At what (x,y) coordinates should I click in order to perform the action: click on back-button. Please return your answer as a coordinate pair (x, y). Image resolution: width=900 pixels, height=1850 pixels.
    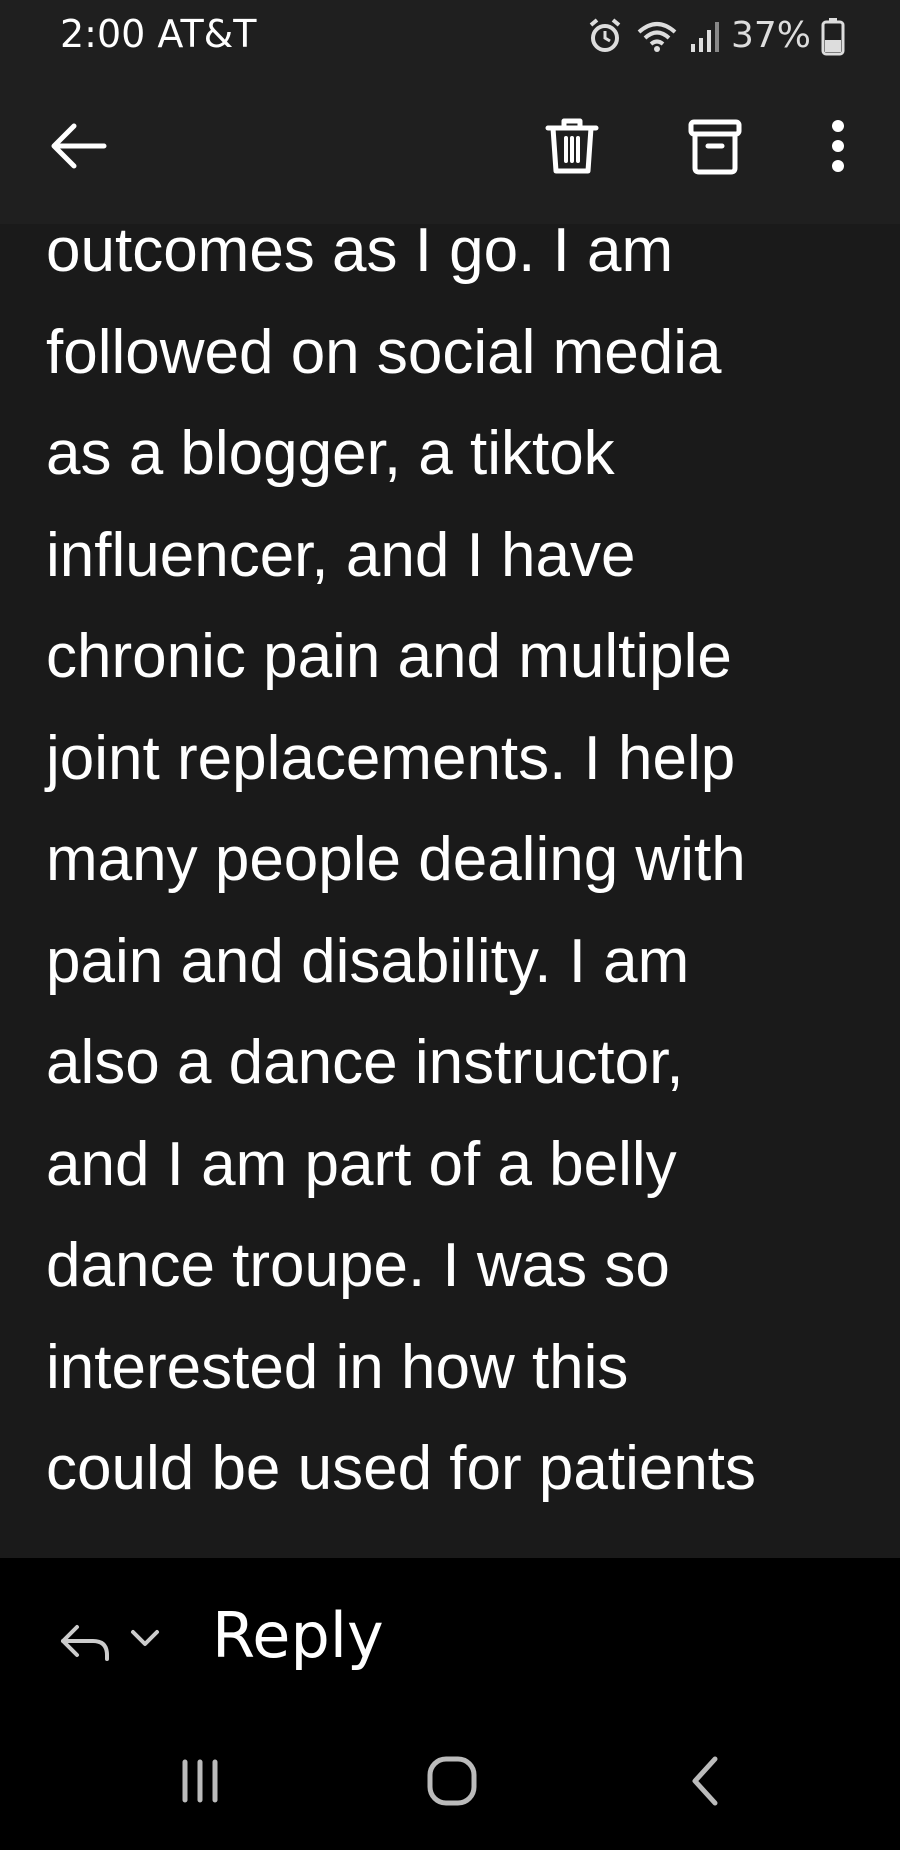
    Looking at the image, I should click on (78, 148).